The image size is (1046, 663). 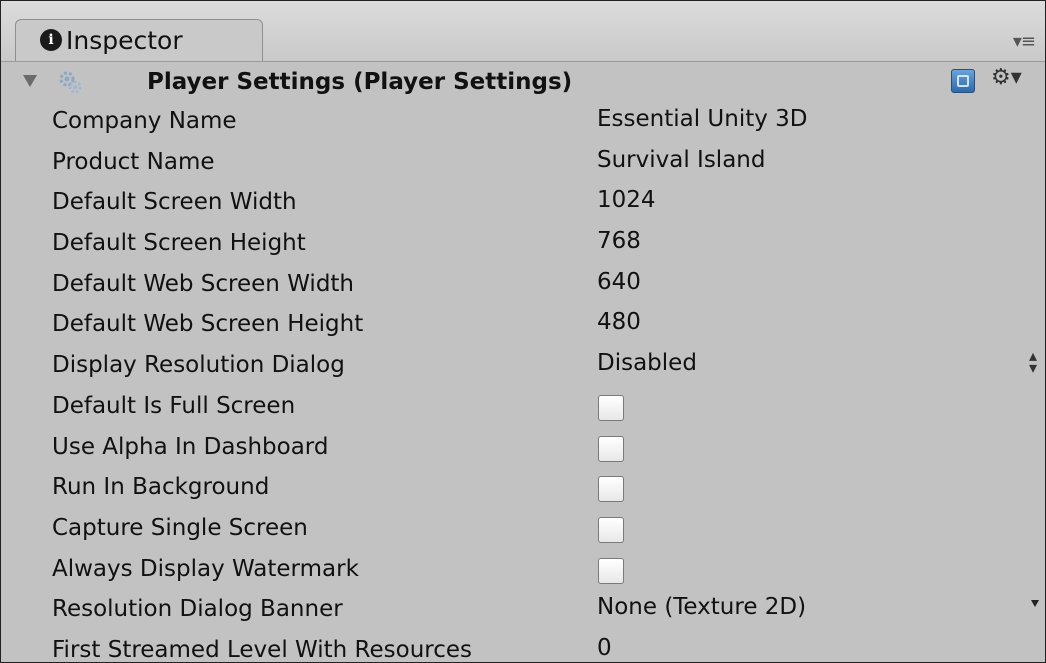 I want to click on property-label: Display Resolution Dialog, so click(x=198, y=365).